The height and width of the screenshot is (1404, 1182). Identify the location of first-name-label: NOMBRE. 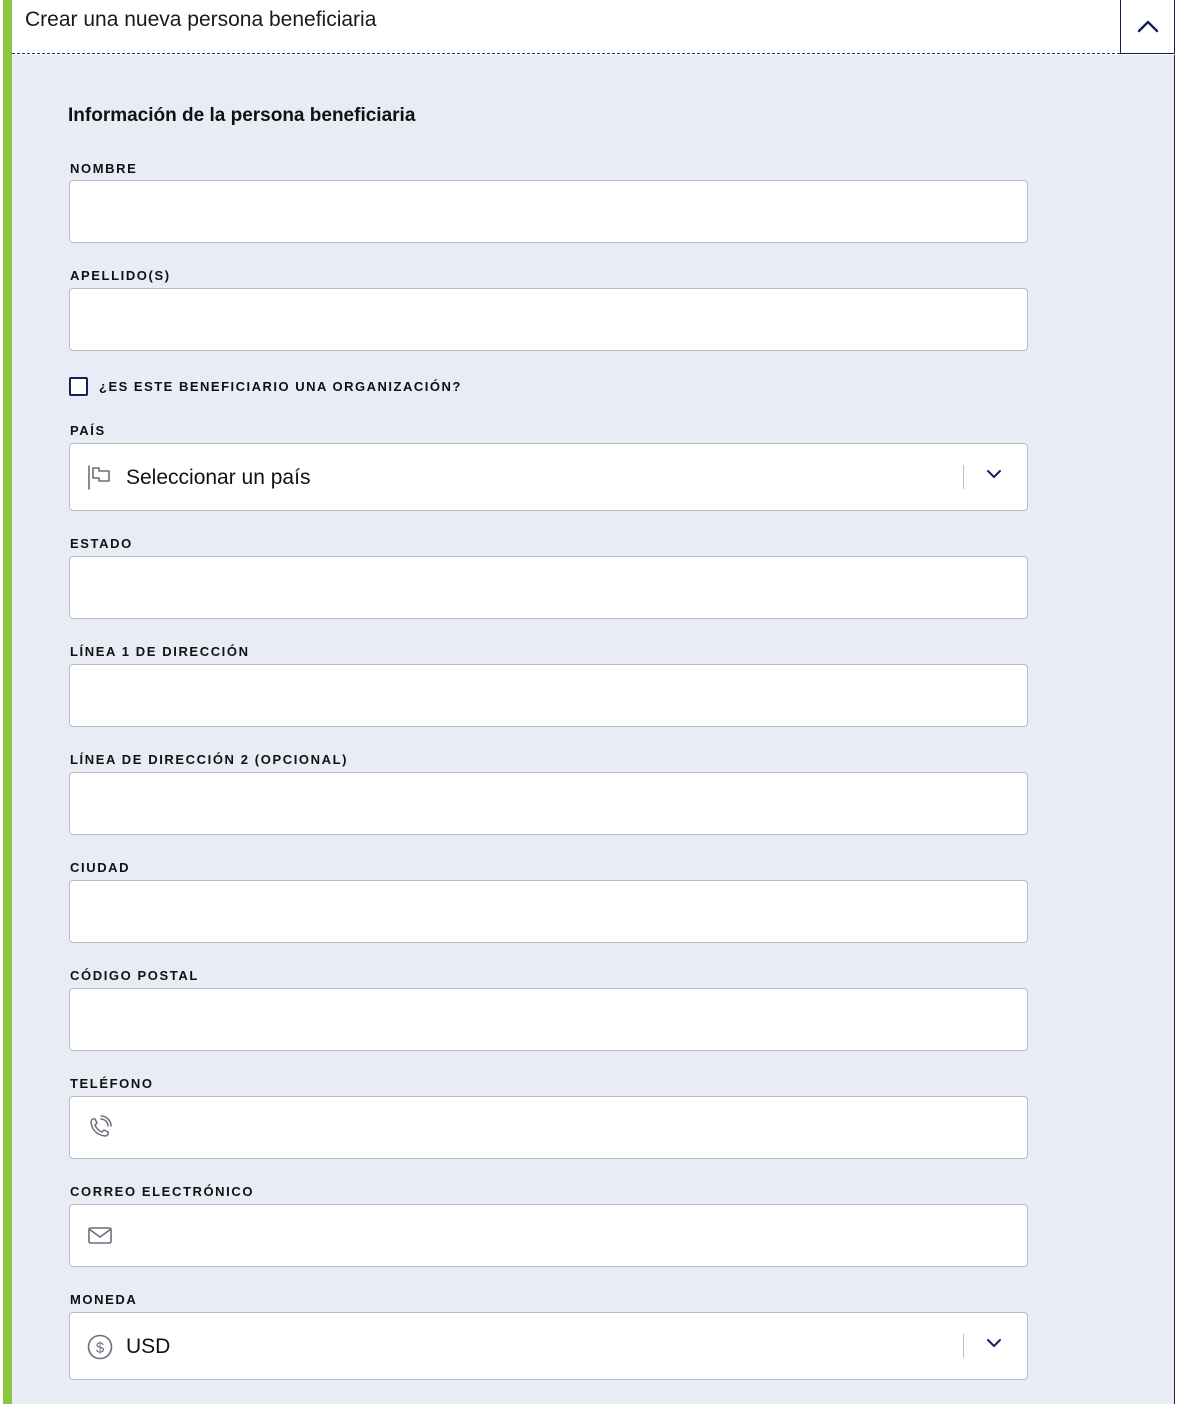
(104, 168).